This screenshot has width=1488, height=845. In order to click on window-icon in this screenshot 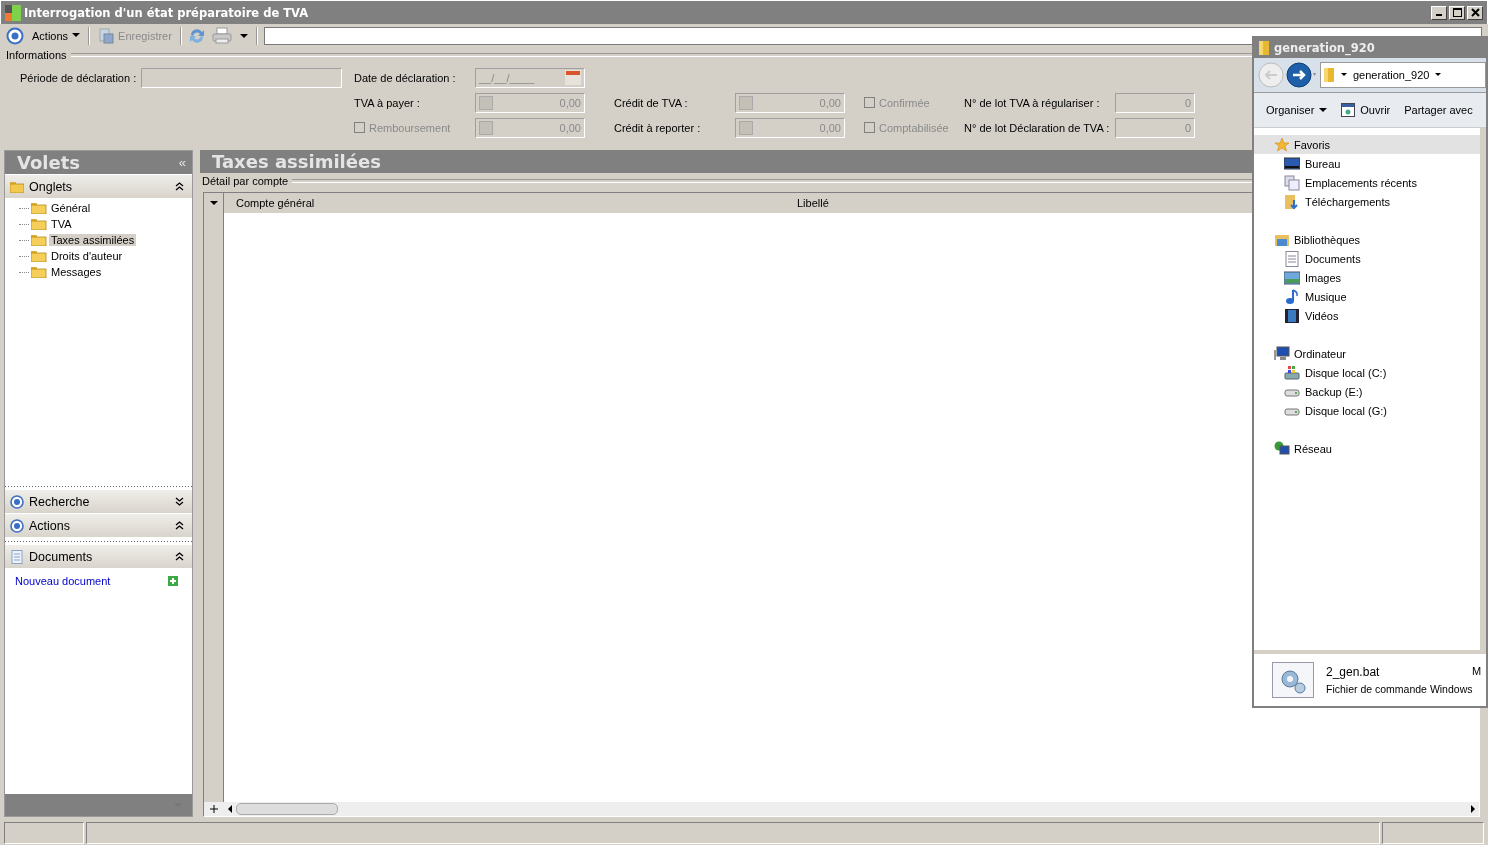, I will do `click(1348, 110)`.